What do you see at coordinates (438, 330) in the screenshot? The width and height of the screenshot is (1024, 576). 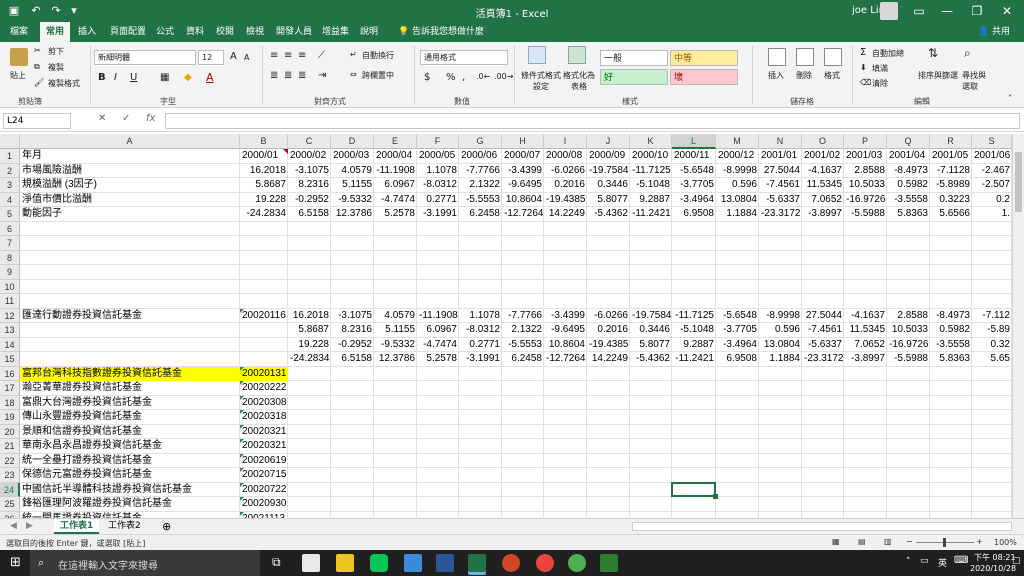 I see `cell-F13: 6.0967` at bounding box center [438, 330].